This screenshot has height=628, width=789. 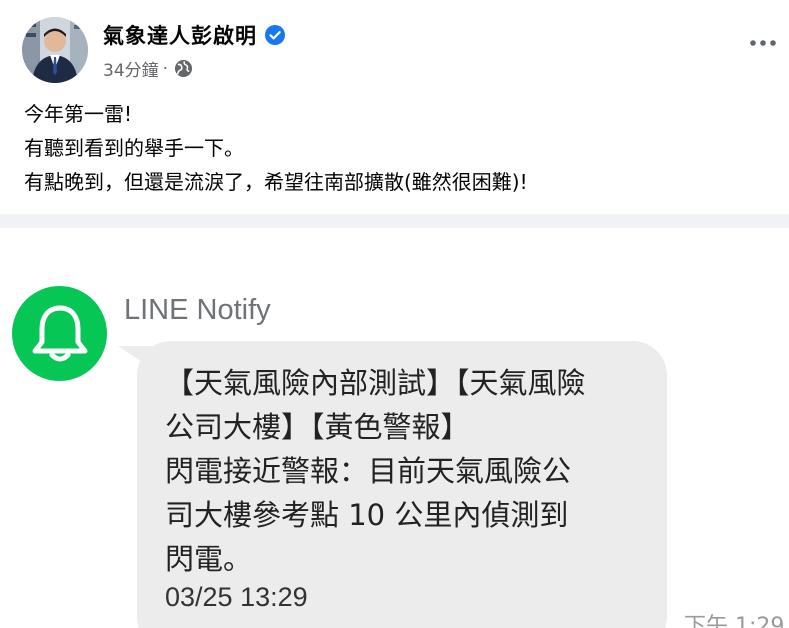 I want to click on bell-icon, so click(x=59, y=333).